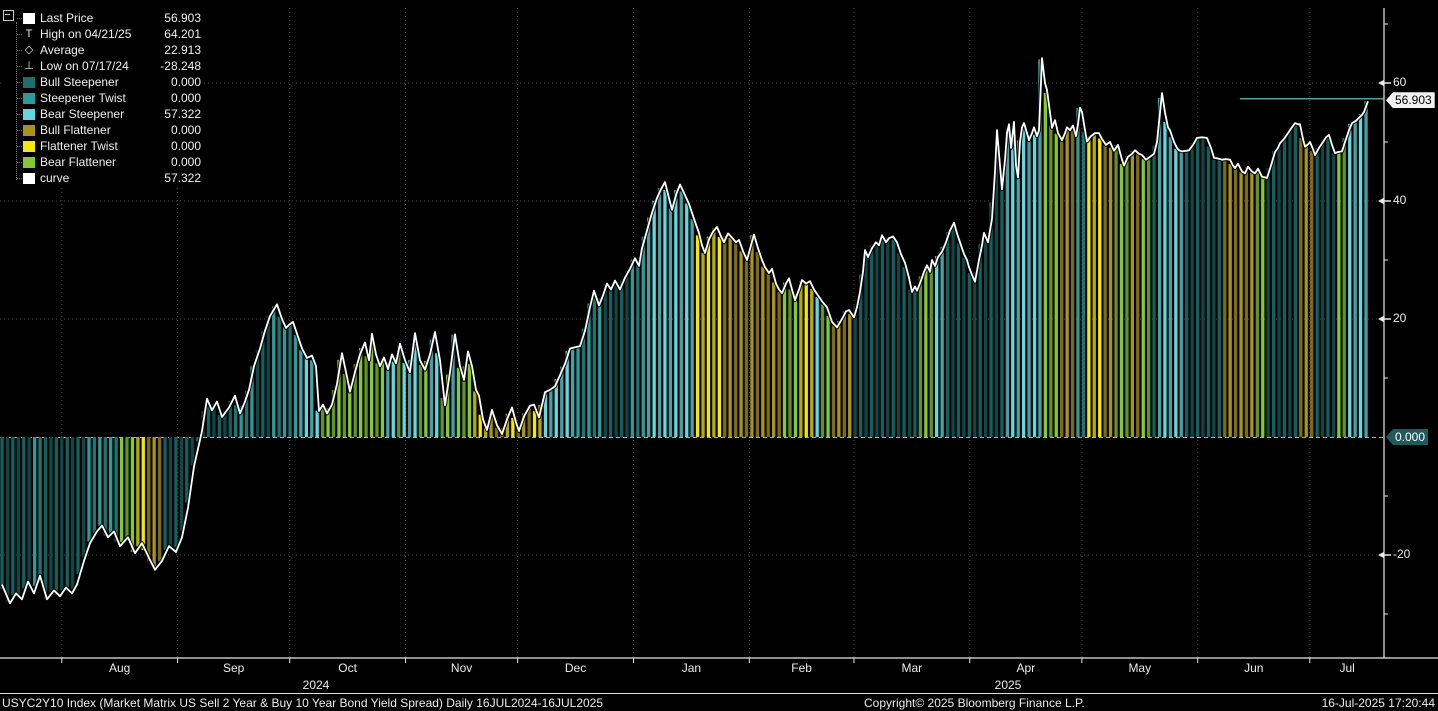 This screenshot has height=711, width=1438. I want to click on y-tick-label--20: -20, so click(1402, 554).